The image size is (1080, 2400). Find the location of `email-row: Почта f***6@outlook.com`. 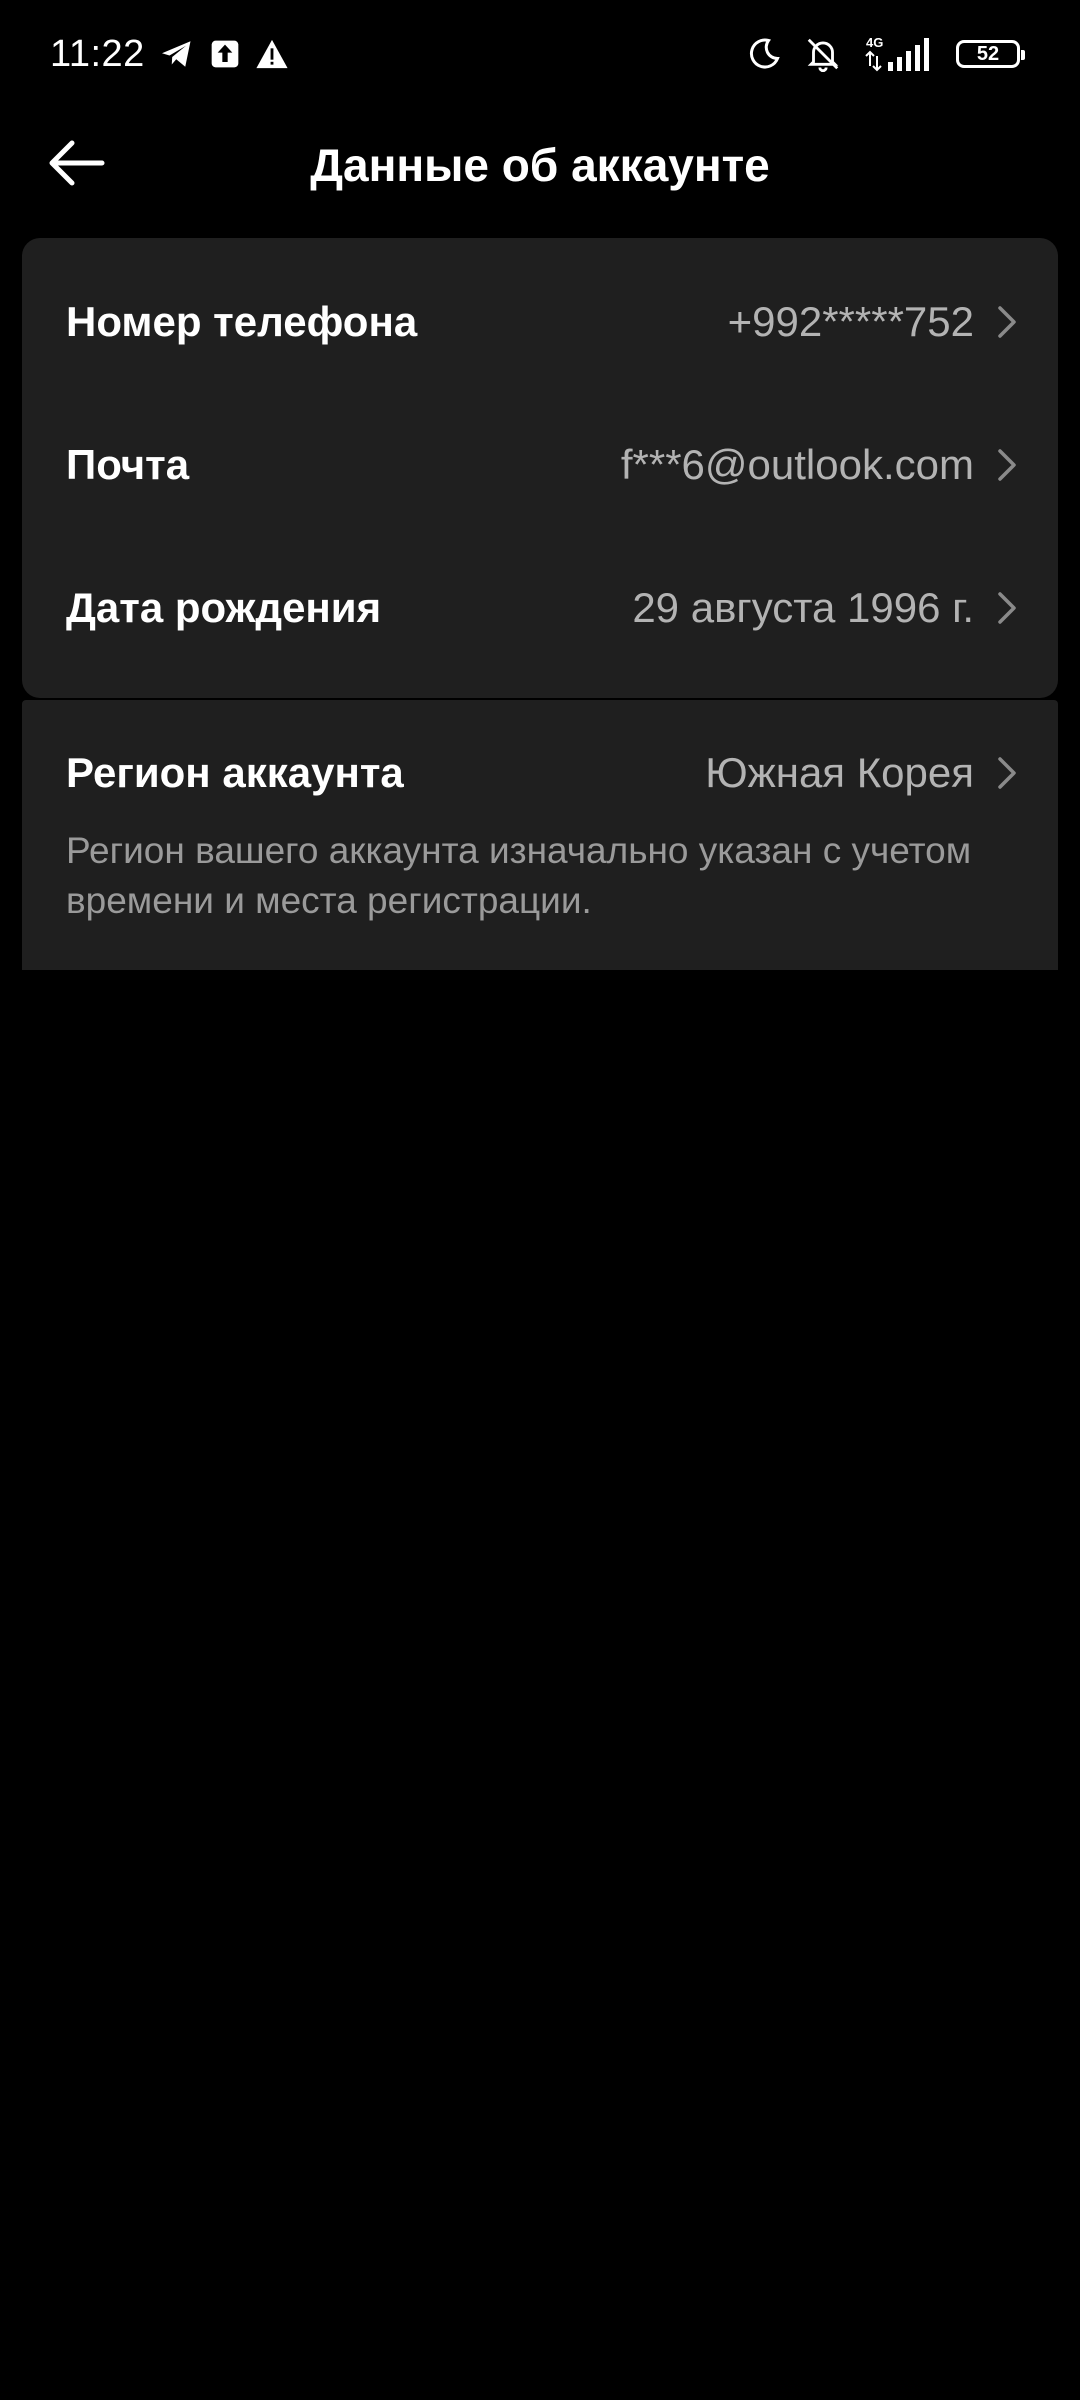

email-row: Почта f***6@outlook.com is located at coordinates (540, 464).